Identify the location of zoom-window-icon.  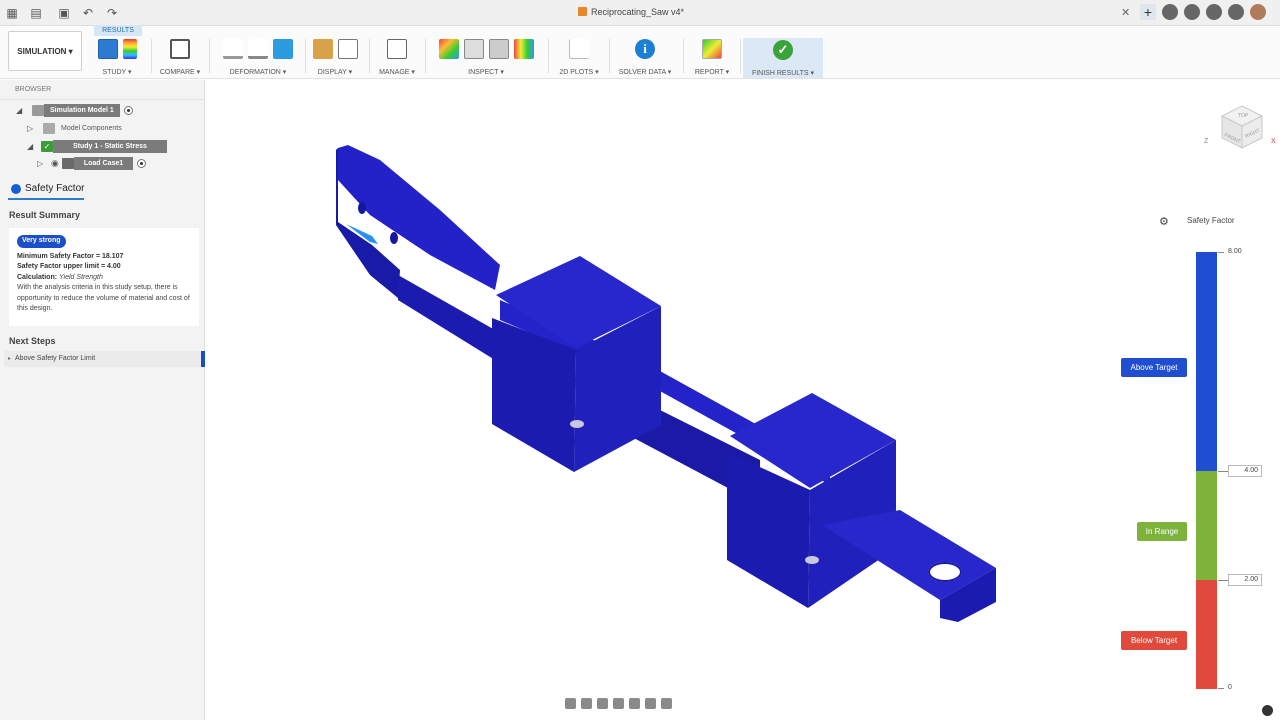
(634, 703).